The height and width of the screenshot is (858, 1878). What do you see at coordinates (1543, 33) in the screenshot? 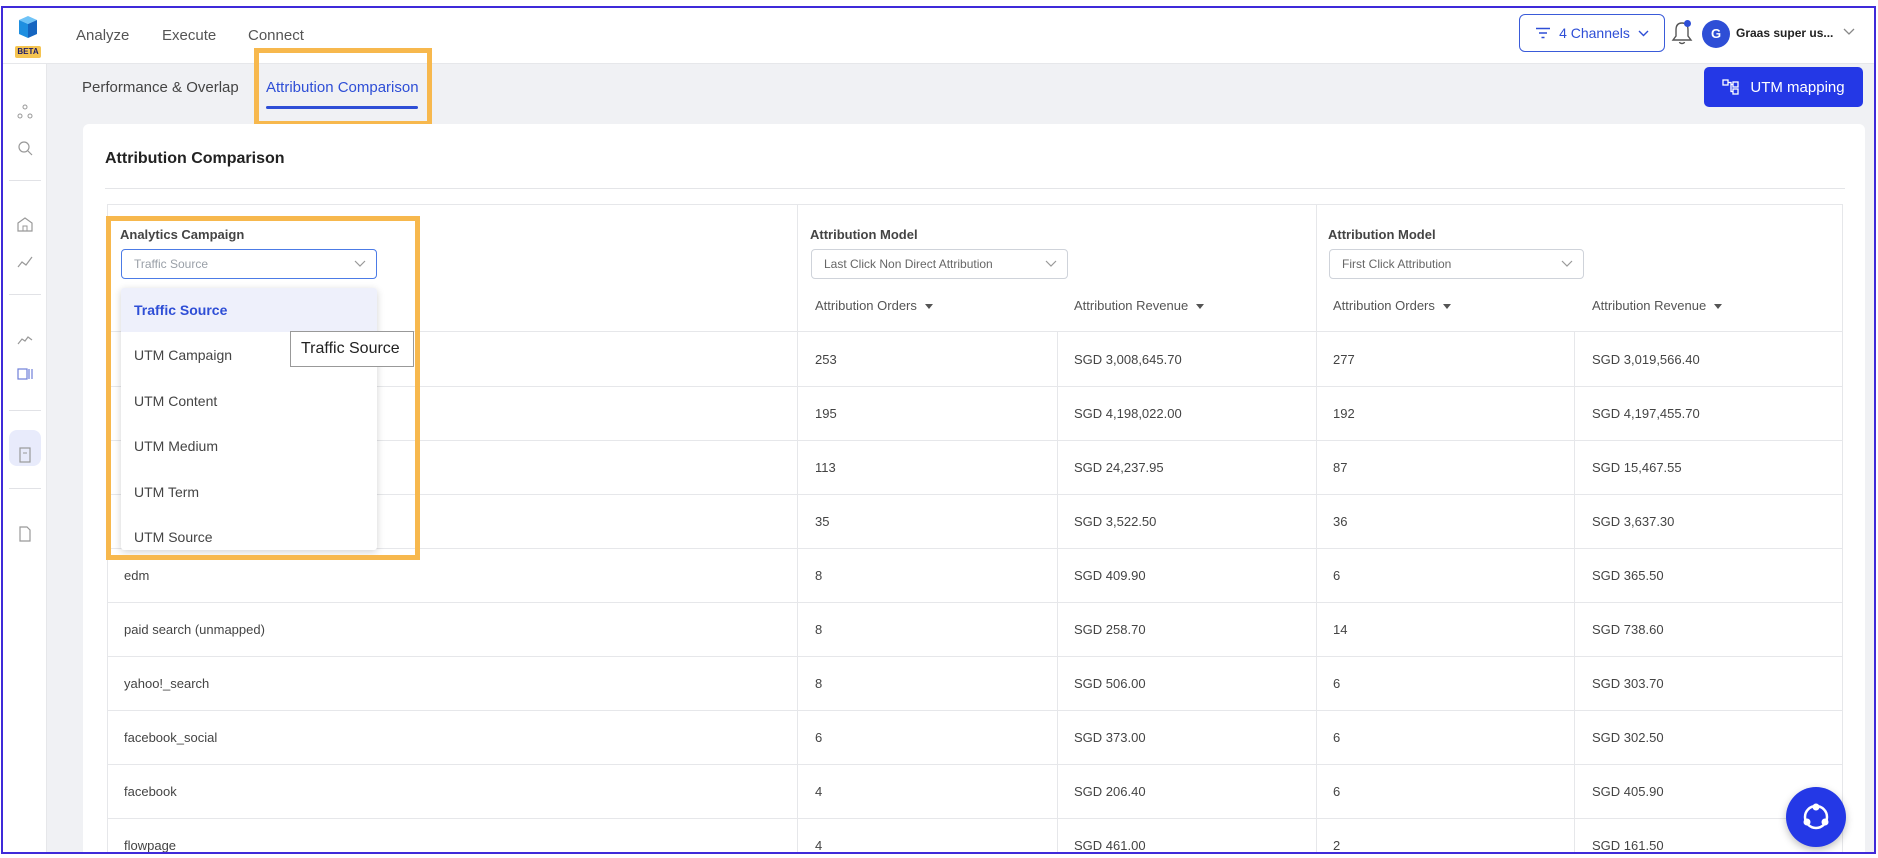
I see `filter-icon` at bounding box center [1543, 33].